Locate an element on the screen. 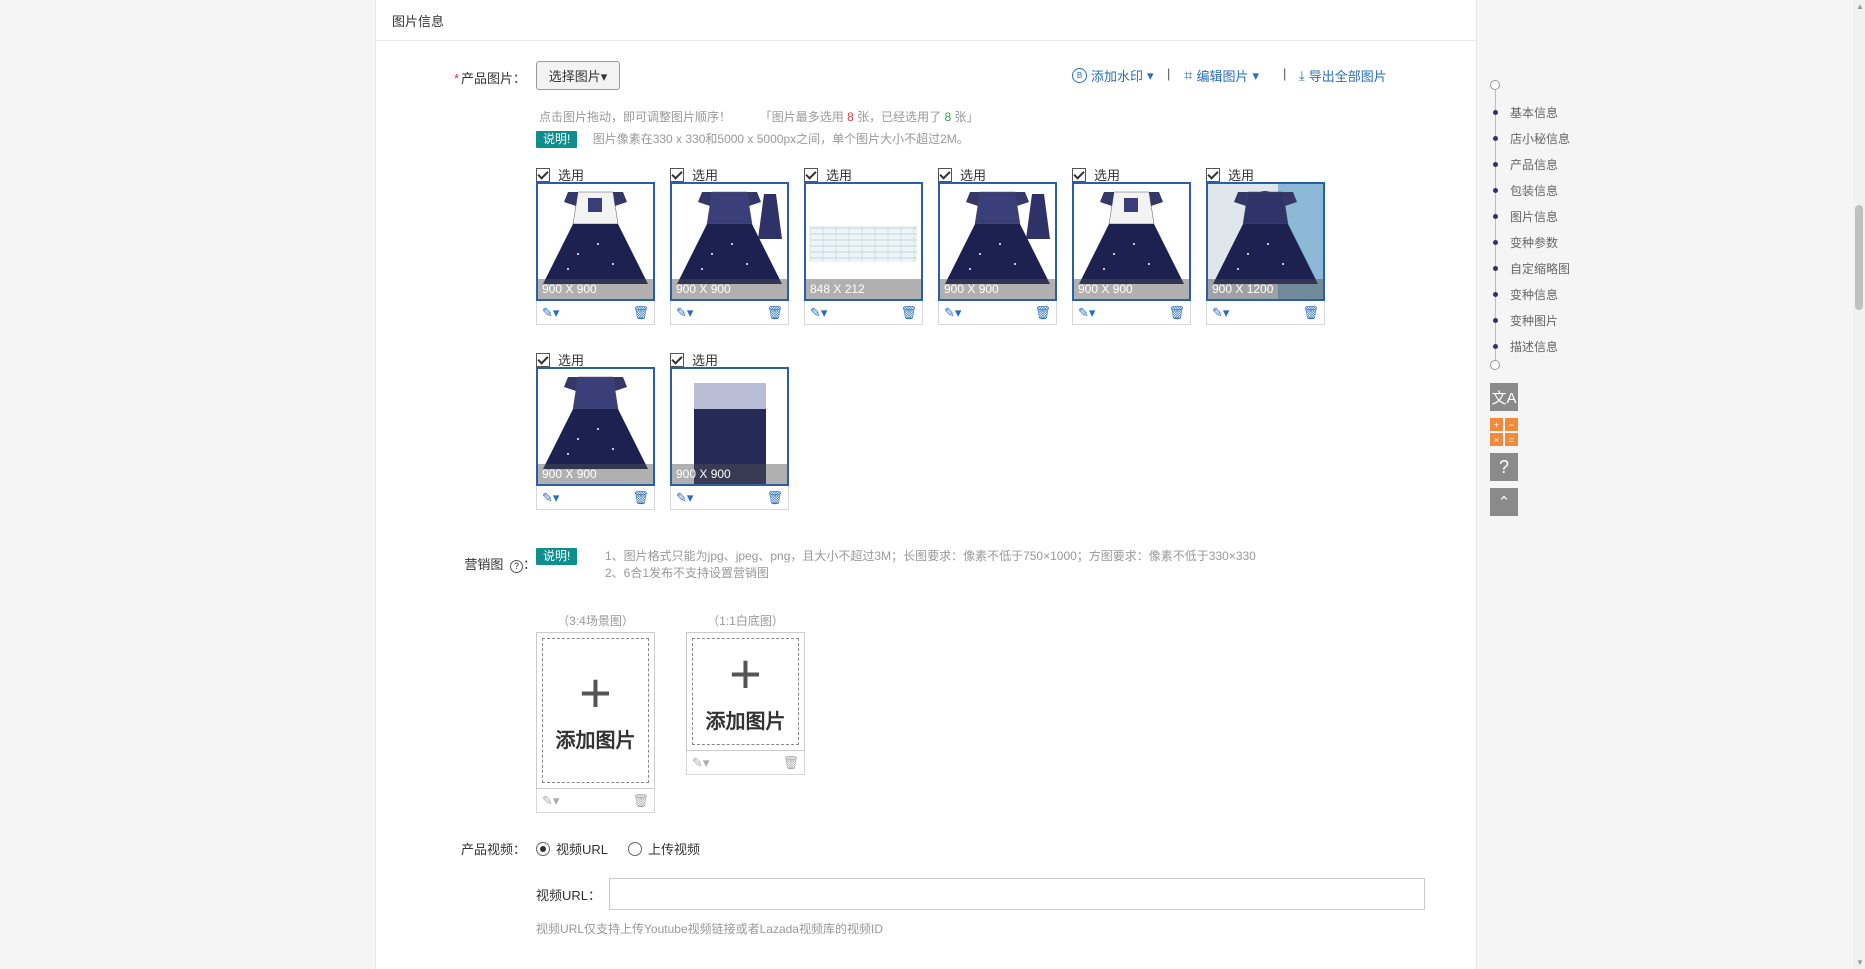  nav-item: 变种图片 is located at coordinates (1524, 320).